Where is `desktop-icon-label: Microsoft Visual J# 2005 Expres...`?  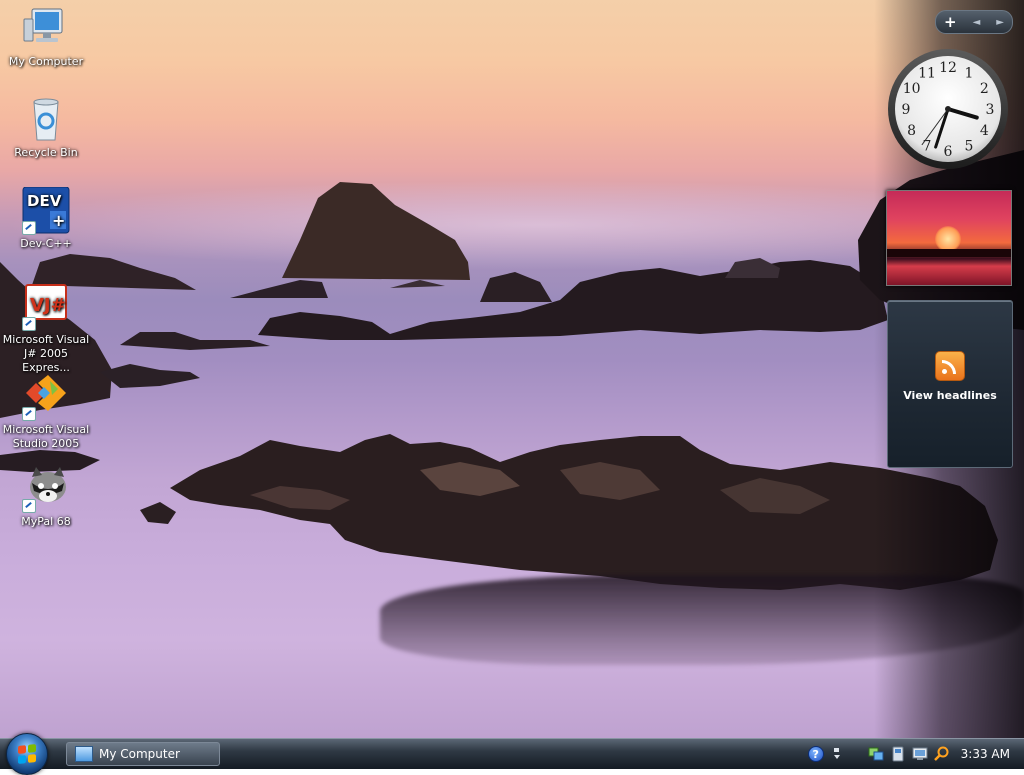 desktop-icon-label: Microsoft Visual J# 2005 Expres... is located at coordinates (46, 353).